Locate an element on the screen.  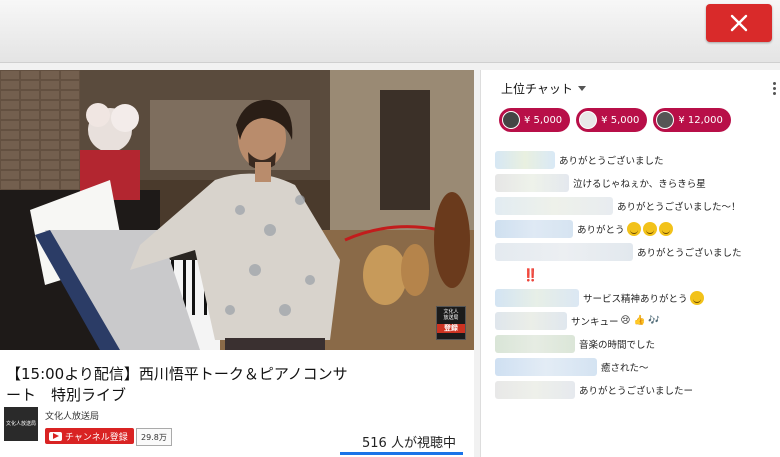
channel-watermark: 文化人 放送局 登録 is located at coordinates (451, 323).